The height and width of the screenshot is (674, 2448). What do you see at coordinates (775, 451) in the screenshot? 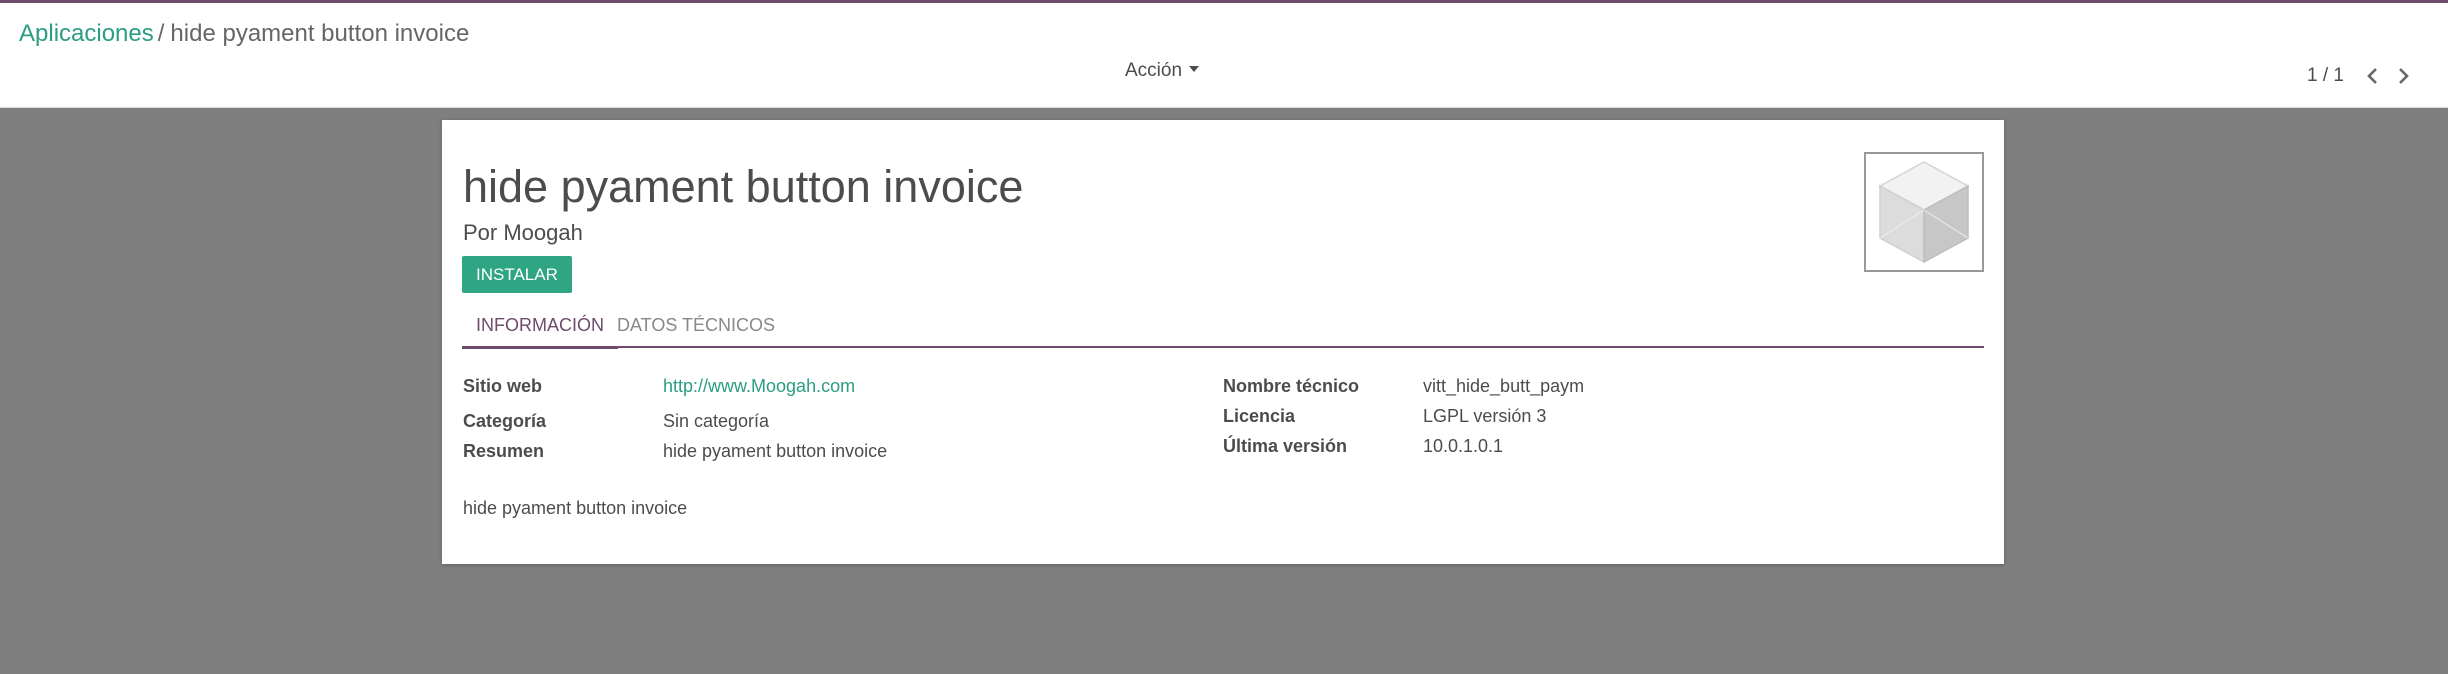
I see `field-value-summary: hide pyament button invoice` at bounding box center [775, 451].